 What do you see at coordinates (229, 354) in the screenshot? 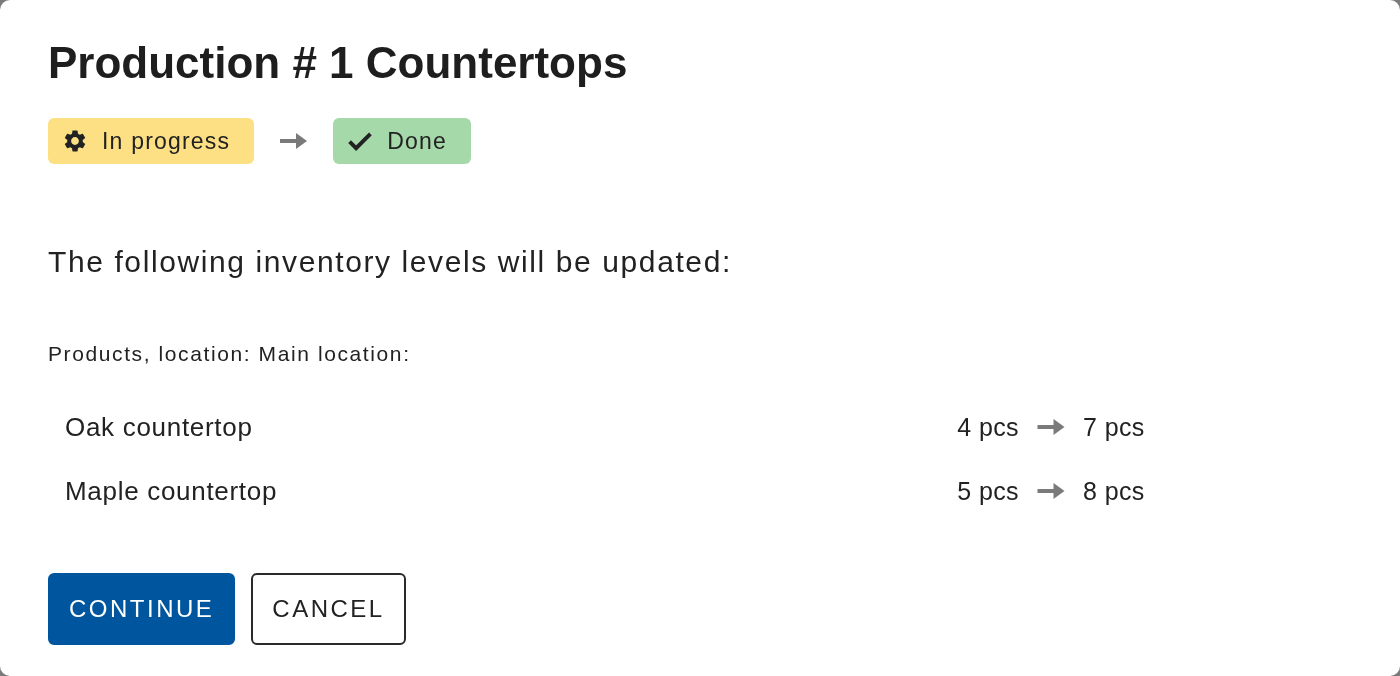
I see `section-label: Products, location: Main location:` at bounding box center [229, 354].